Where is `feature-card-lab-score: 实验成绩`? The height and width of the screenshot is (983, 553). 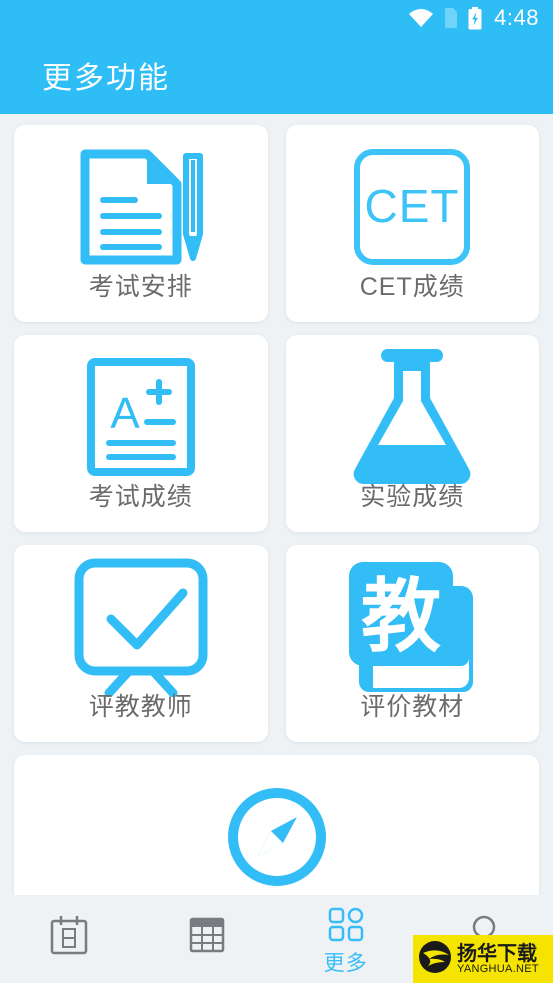
feature-card-lab-score: 实验成绩 is located at coordinates (412, 433).